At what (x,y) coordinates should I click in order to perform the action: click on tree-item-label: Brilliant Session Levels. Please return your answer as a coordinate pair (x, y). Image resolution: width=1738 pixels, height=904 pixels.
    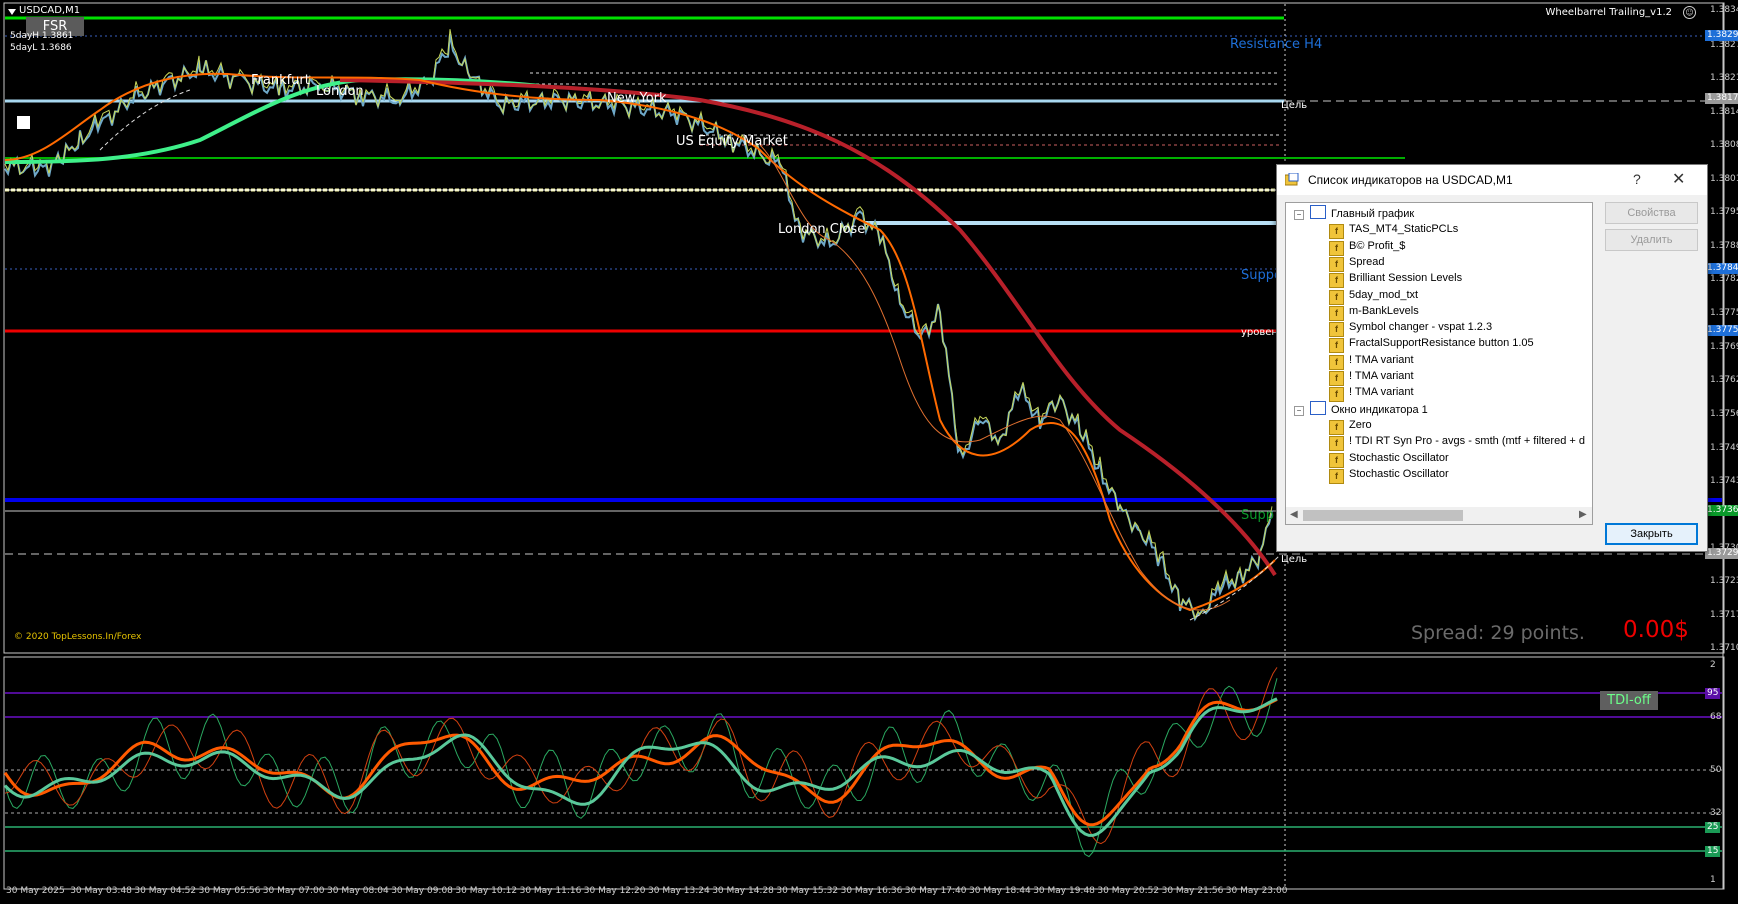
    Looking at the image, I should click on (1406, 278).